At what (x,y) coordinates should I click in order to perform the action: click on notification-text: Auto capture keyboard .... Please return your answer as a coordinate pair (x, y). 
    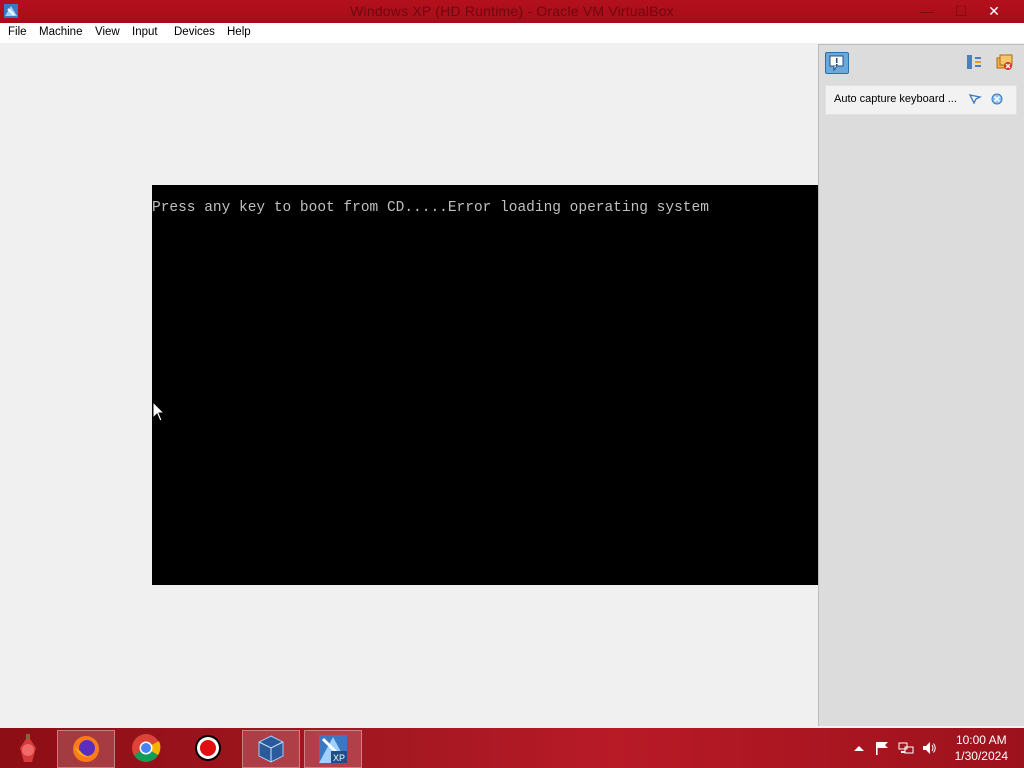
    Looking at the image, I should click on (895, 99).